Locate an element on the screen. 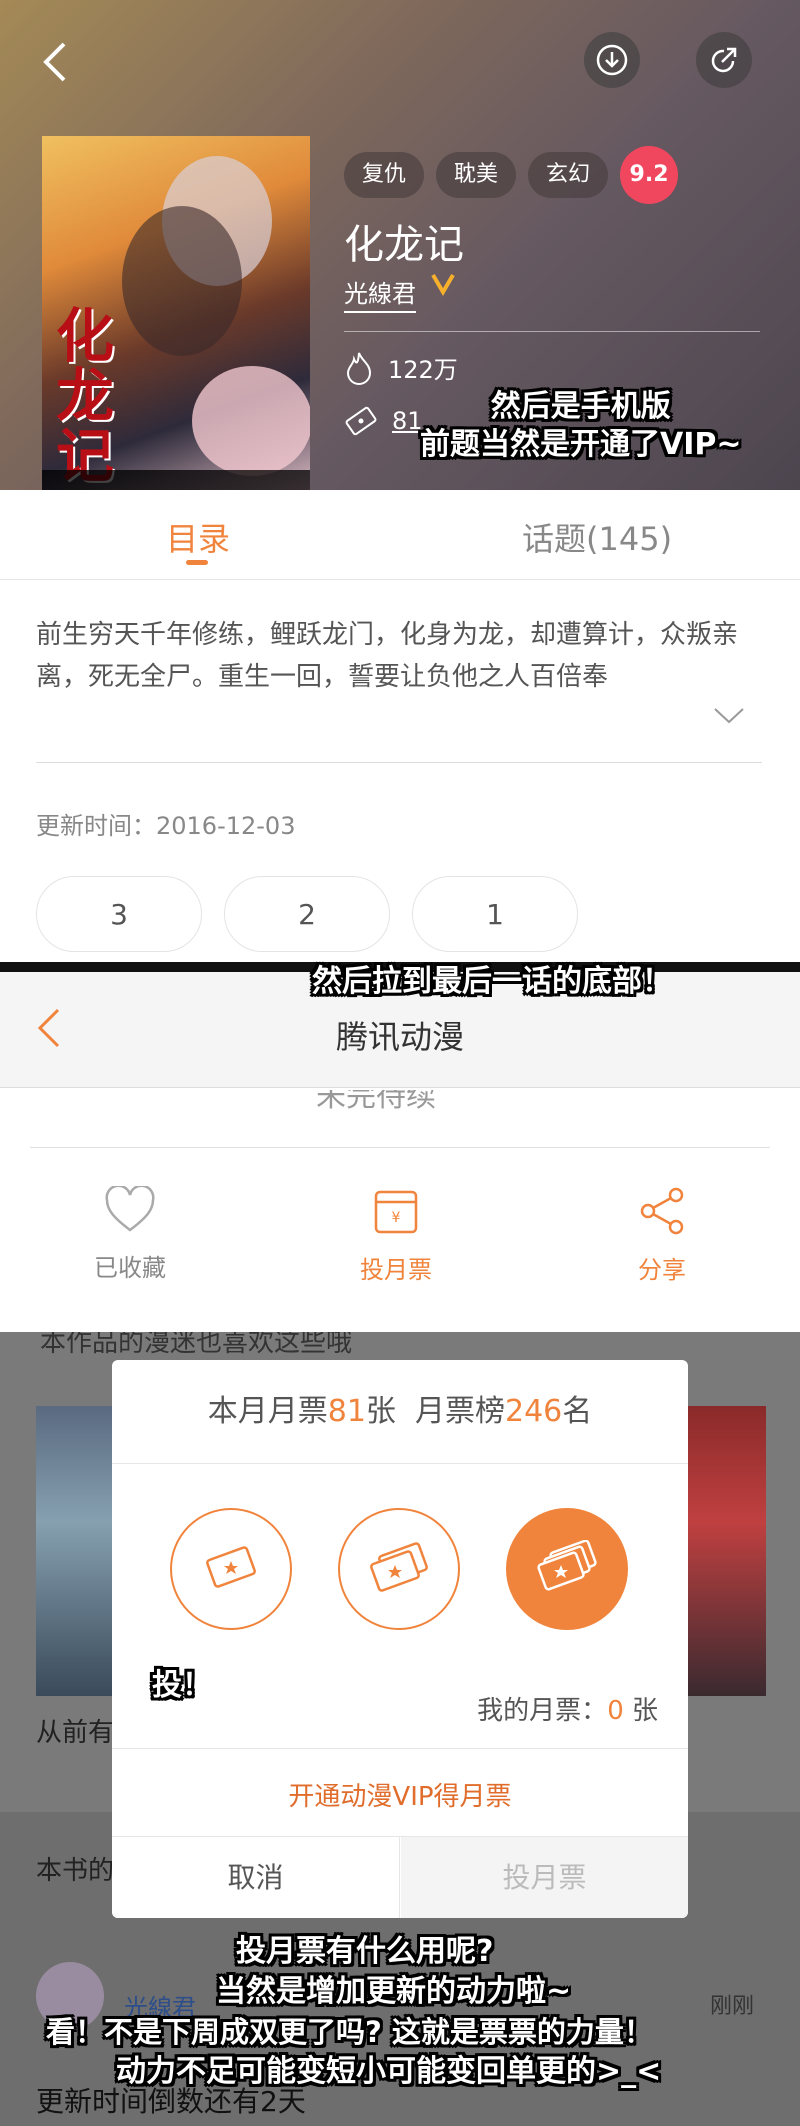  caption-line: 然后是手机版 is located at coordinates (580, 406).